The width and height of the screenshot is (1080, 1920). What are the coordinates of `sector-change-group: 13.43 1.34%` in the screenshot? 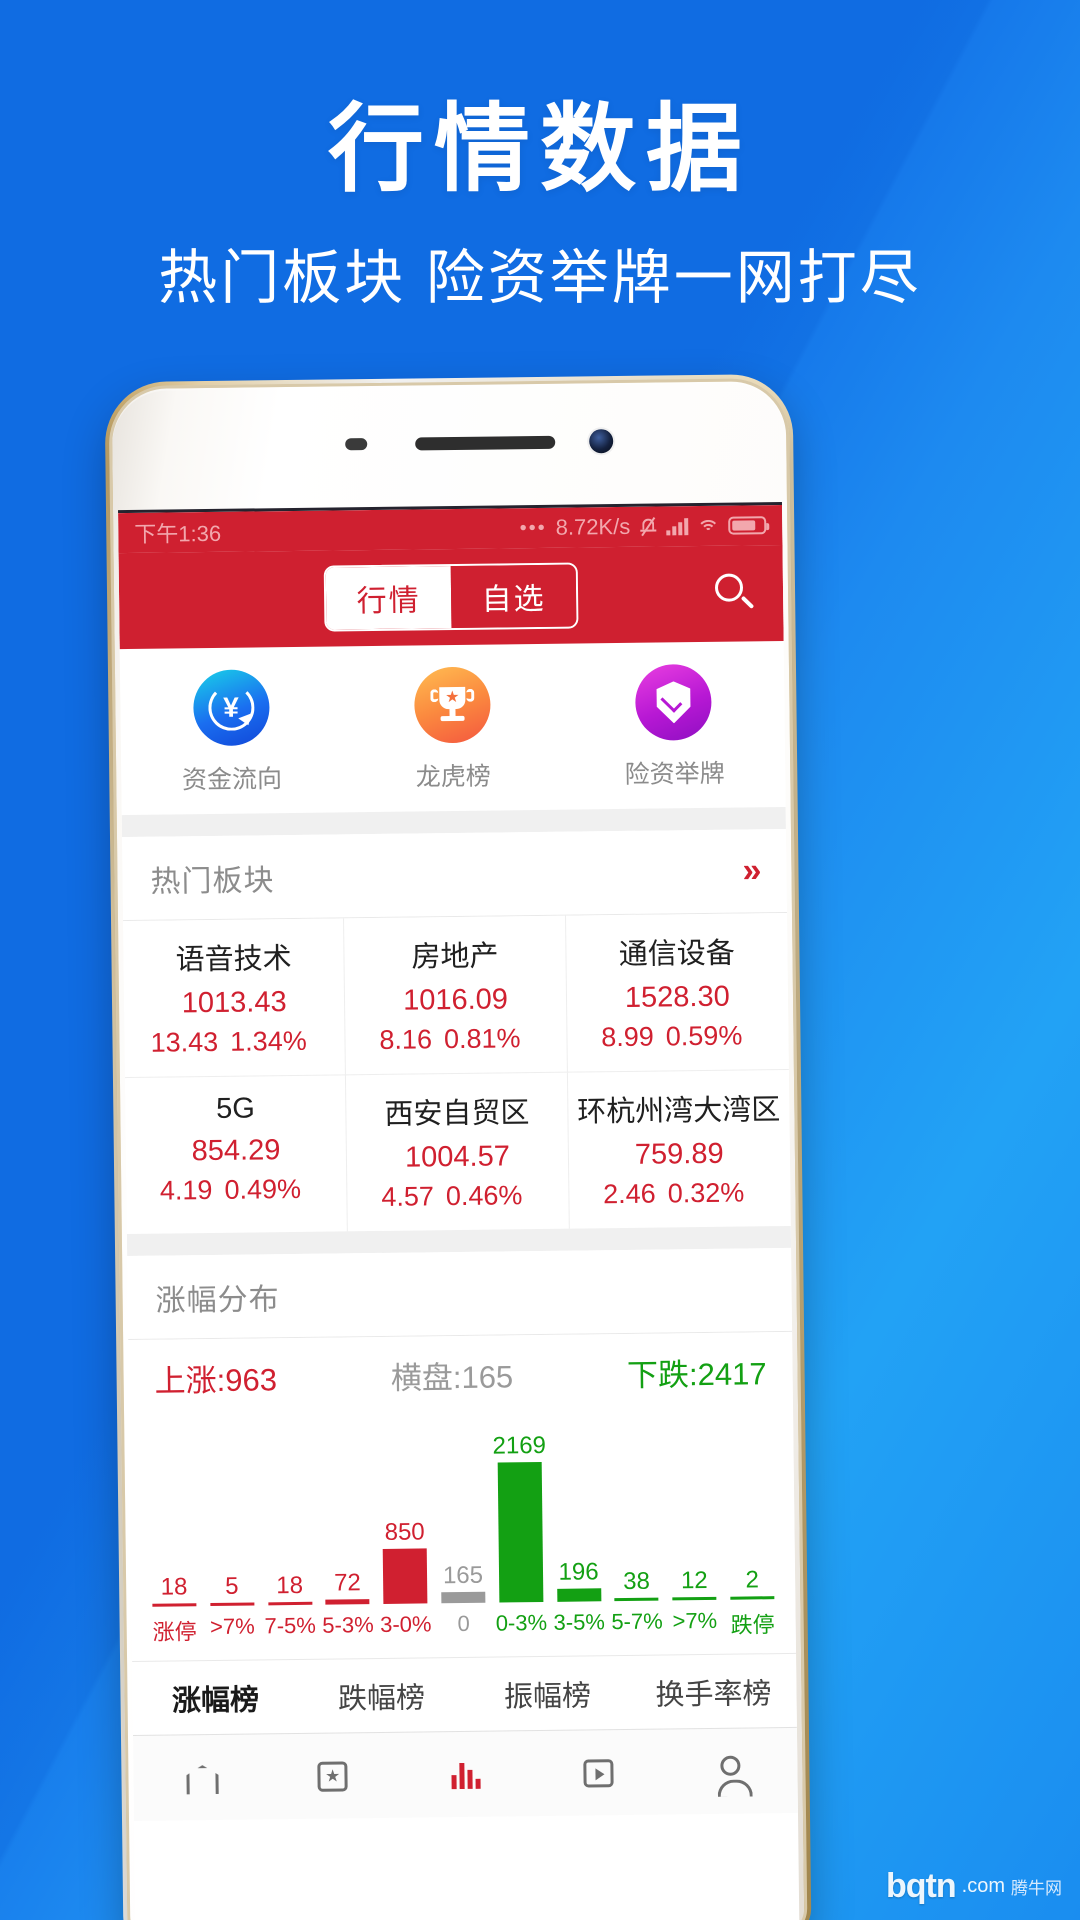 It's located at (234, 1042).